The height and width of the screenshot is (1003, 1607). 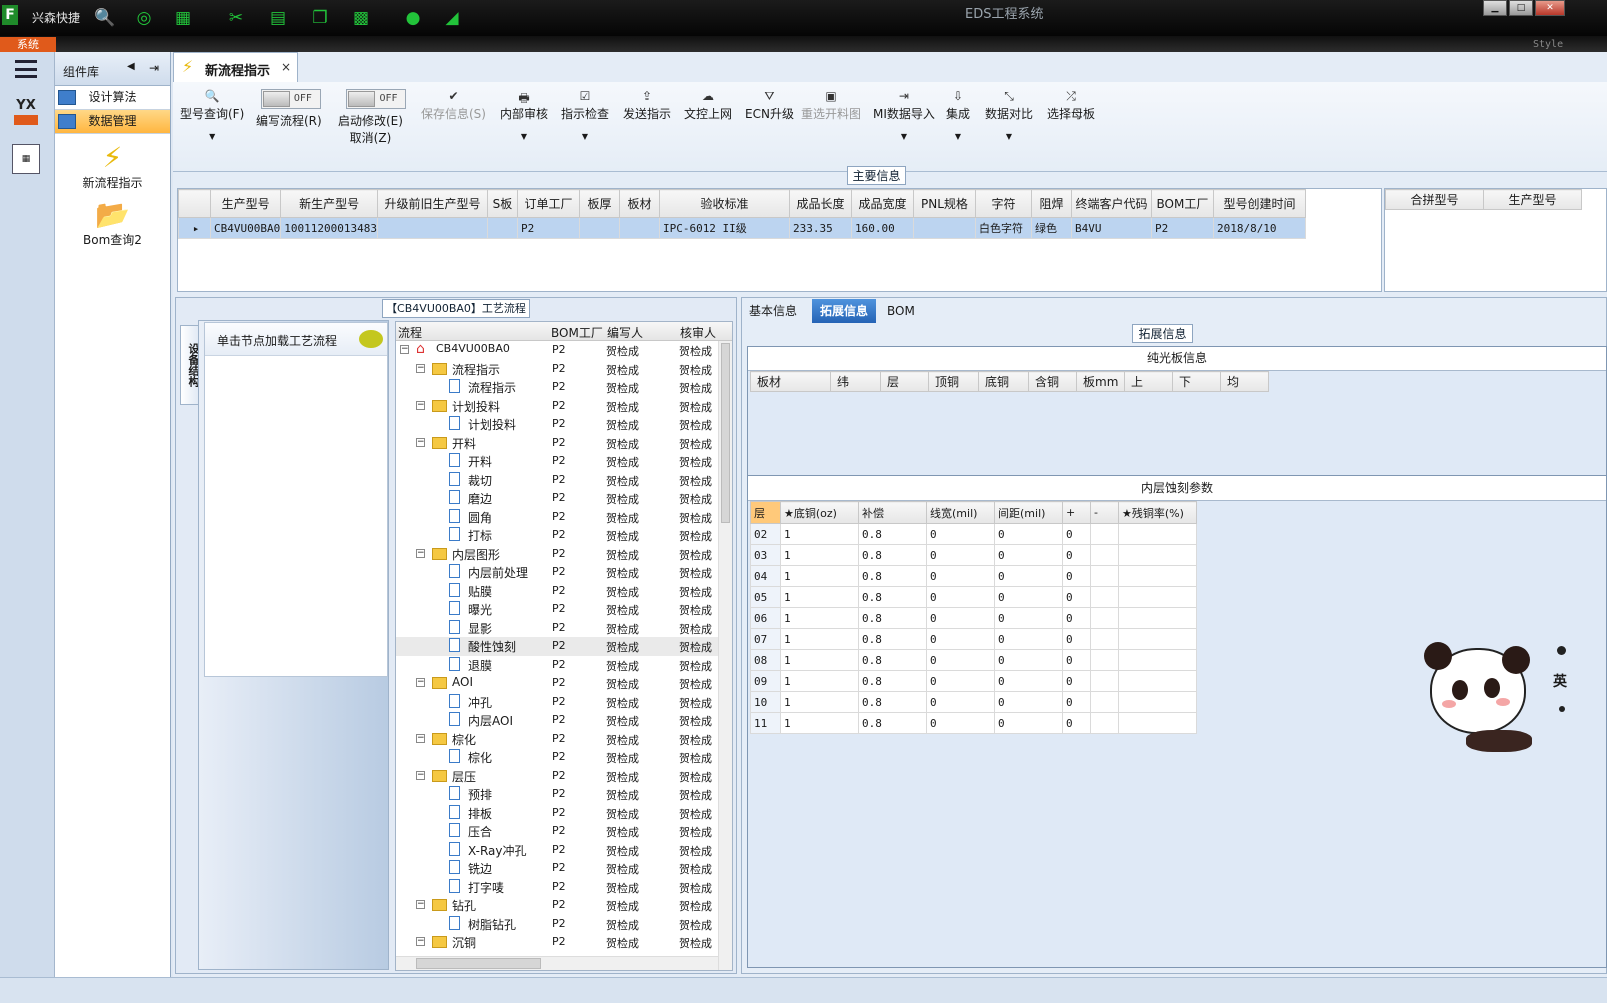 I want to click on tree-hscrollbar, so click(x=557, y=963).